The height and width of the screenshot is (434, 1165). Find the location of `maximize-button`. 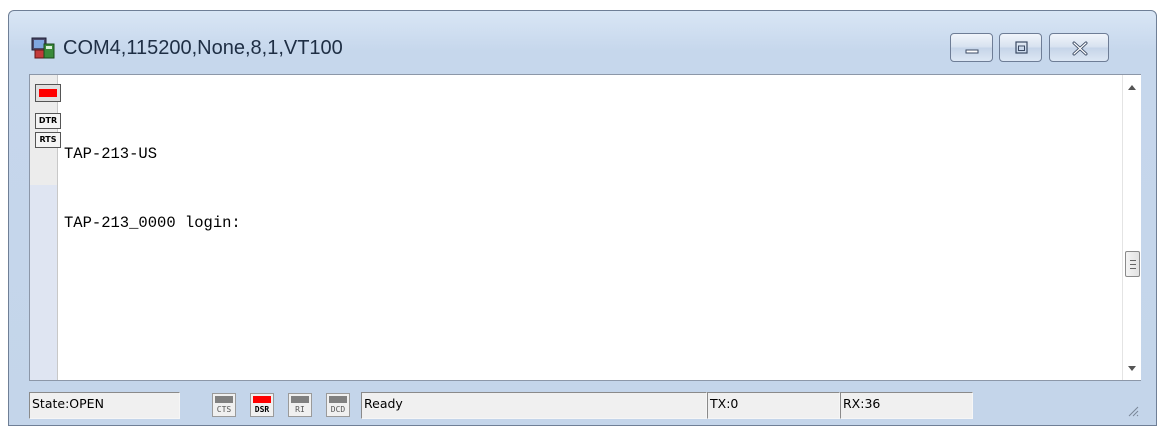

maximize-button is located at coordinates (1020, 47).